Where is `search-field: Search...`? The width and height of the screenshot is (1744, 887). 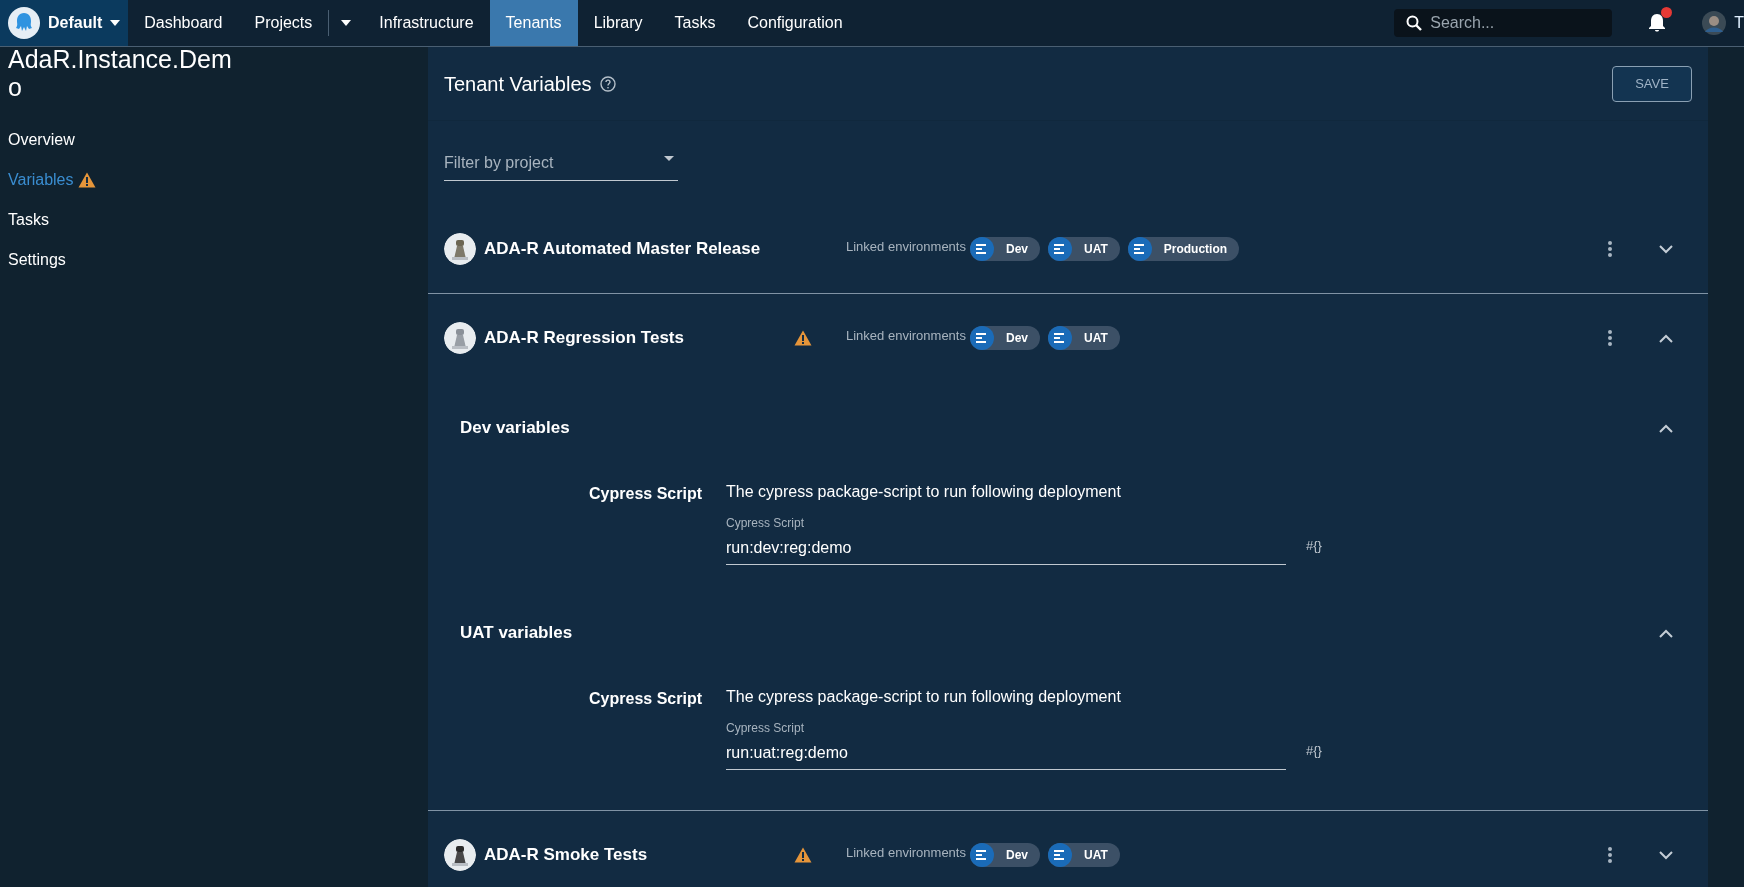 search-field: Search... is located at coordinates (1503, 23).